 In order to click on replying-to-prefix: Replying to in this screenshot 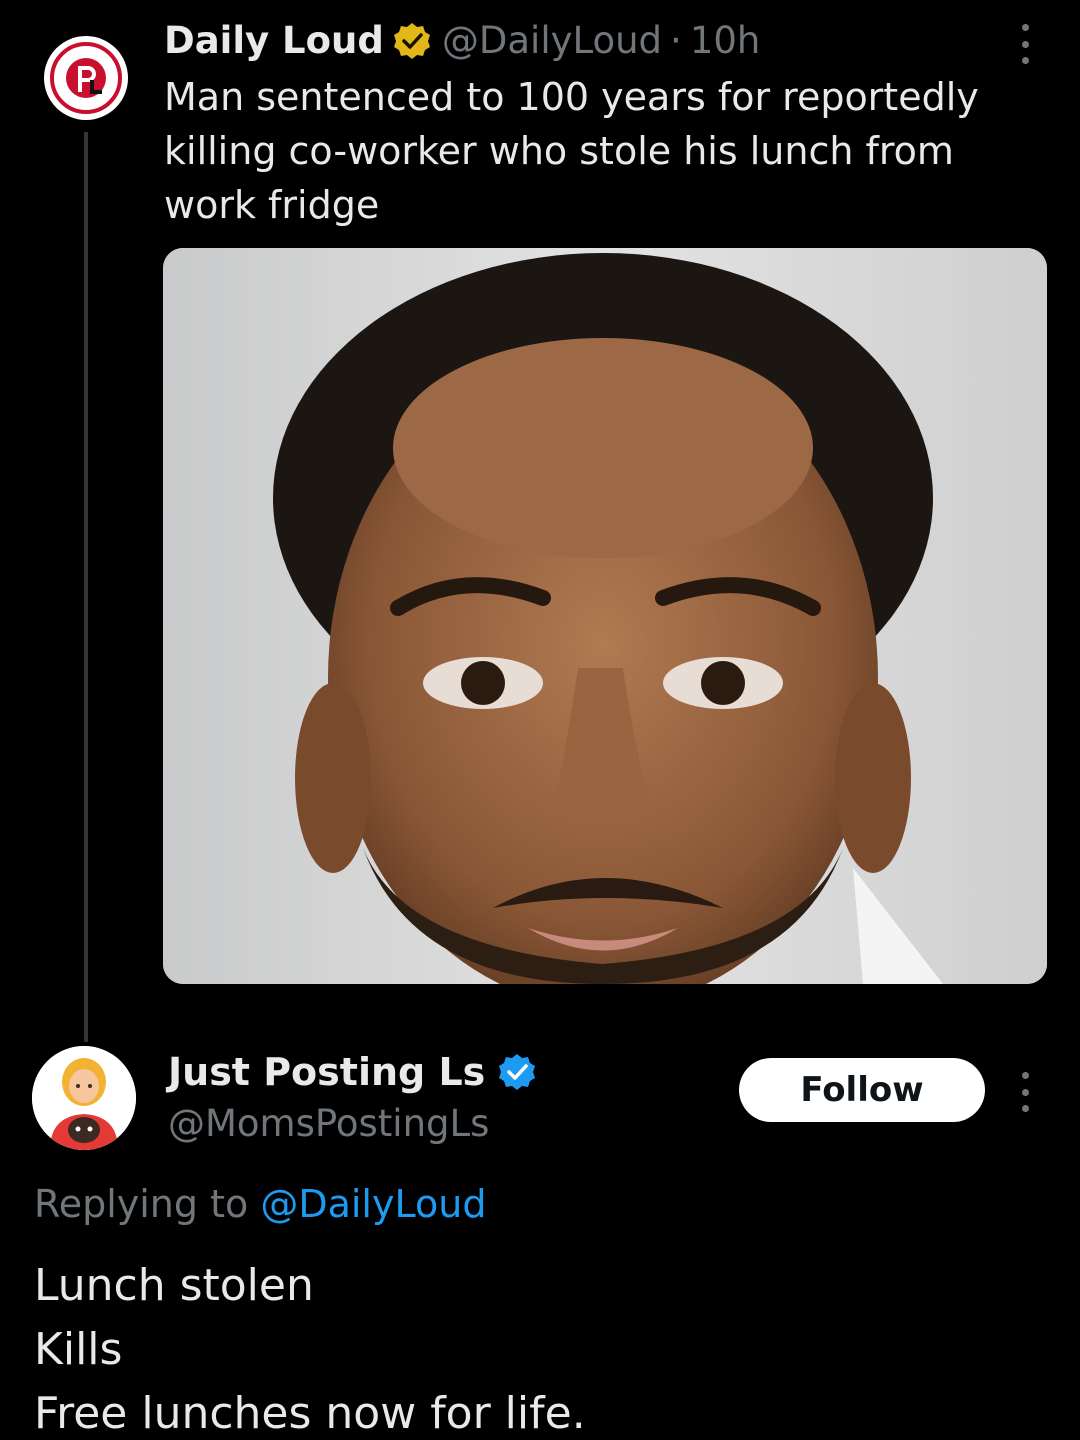, I will do `click(141, 1204)`.